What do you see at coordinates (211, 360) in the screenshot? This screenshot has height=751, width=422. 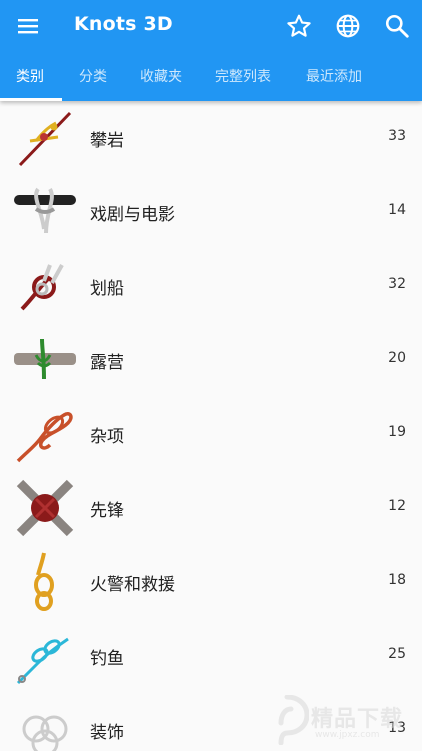 I see `list-item: 露营 20` at bounding box center [211, 360].